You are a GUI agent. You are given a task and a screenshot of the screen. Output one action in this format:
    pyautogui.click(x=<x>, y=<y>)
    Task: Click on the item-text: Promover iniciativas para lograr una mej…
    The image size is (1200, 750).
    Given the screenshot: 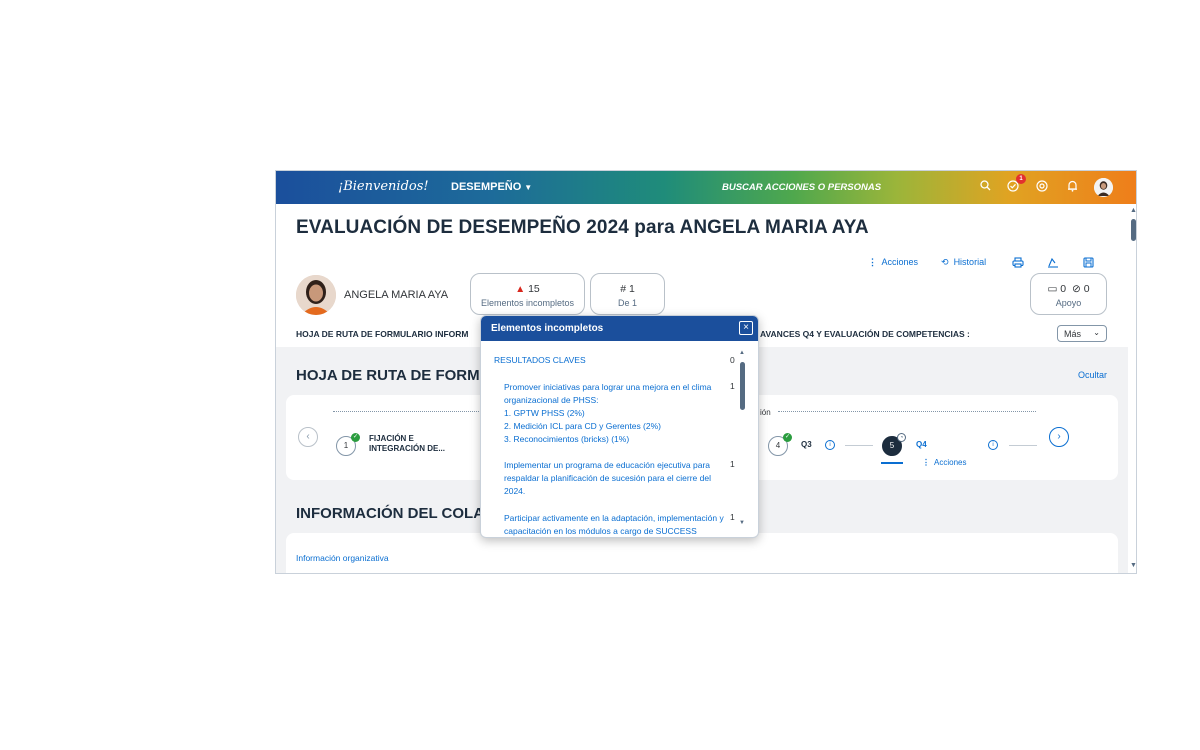 What is the action you would take?
    pyautogui.click(x=608, y=393)
    